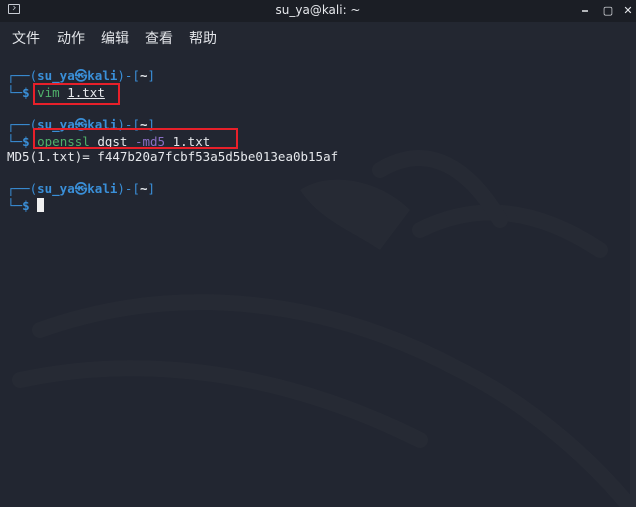 The width and height of the screenshot is (636, 507). I want to click on close-icon: ✕, so click(628, 11).